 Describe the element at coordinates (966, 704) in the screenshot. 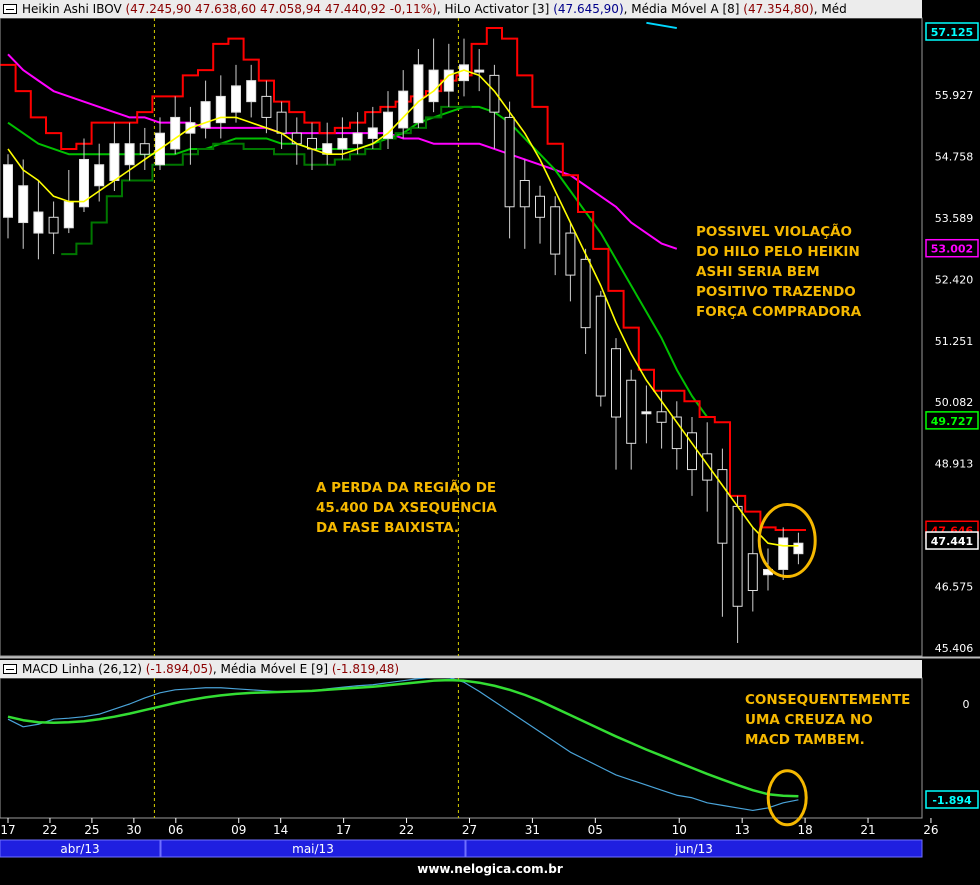

I see `macd-y-tick-label: 0` at that location.